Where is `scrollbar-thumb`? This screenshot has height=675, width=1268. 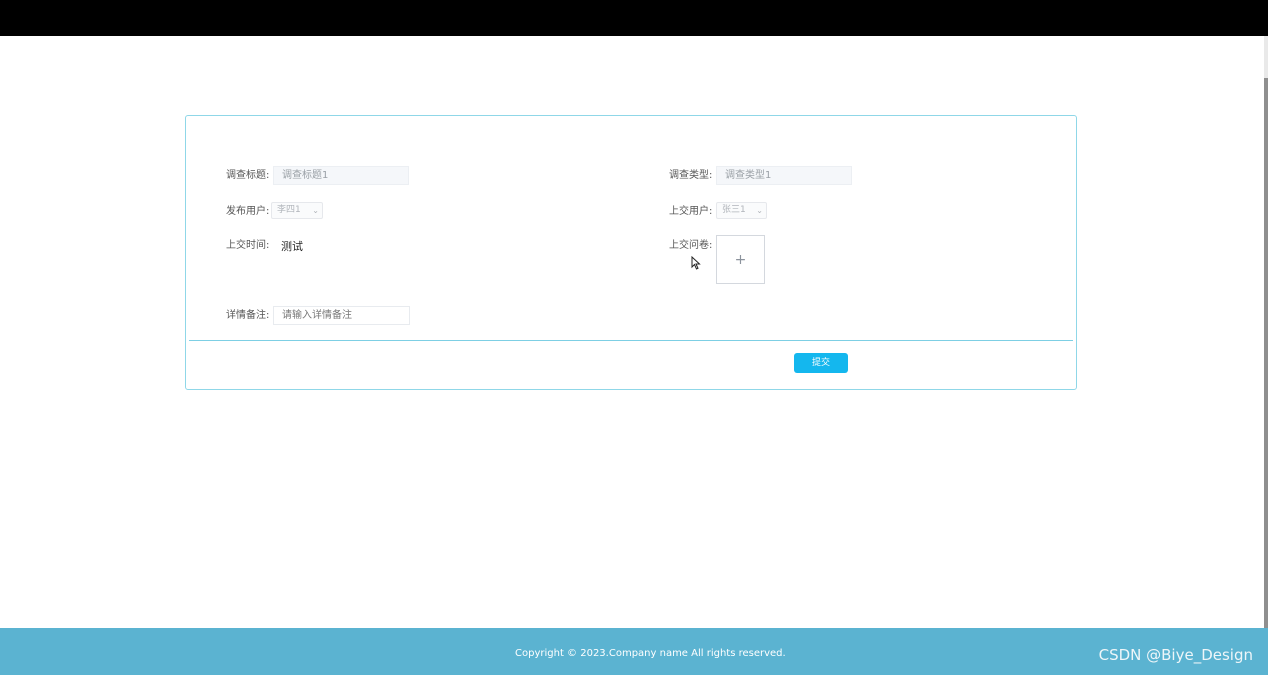
scrollbar-thumb is located at coordinates (1266, 353).